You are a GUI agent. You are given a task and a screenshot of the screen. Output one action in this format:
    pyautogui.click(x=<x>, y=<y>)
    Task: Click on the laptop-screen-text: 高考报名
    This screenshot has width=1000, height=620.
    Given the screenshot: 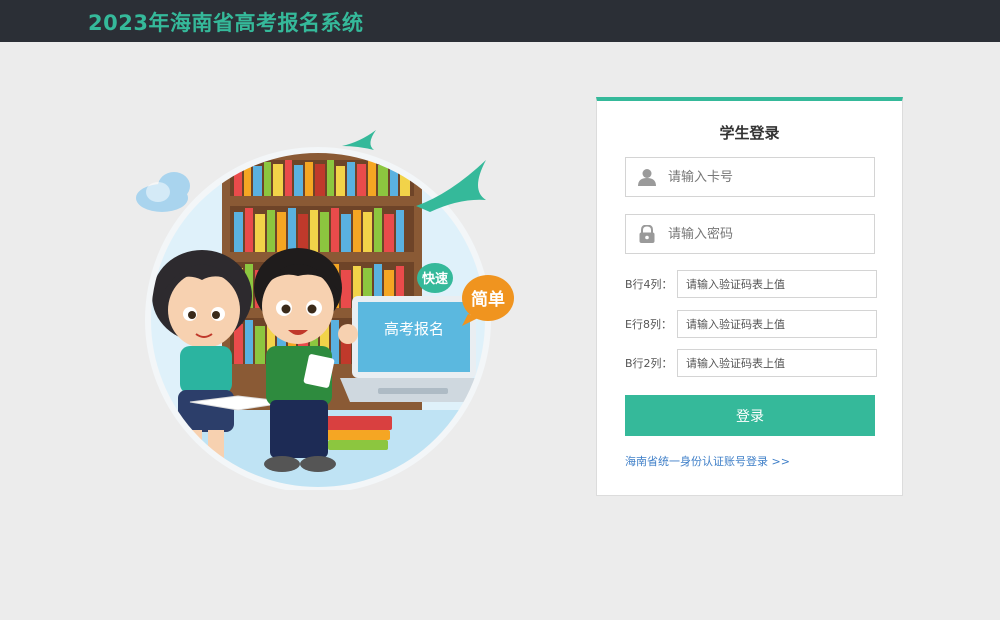 What is the action you would take?
    pyautogui.click(x=414, y=329)
    